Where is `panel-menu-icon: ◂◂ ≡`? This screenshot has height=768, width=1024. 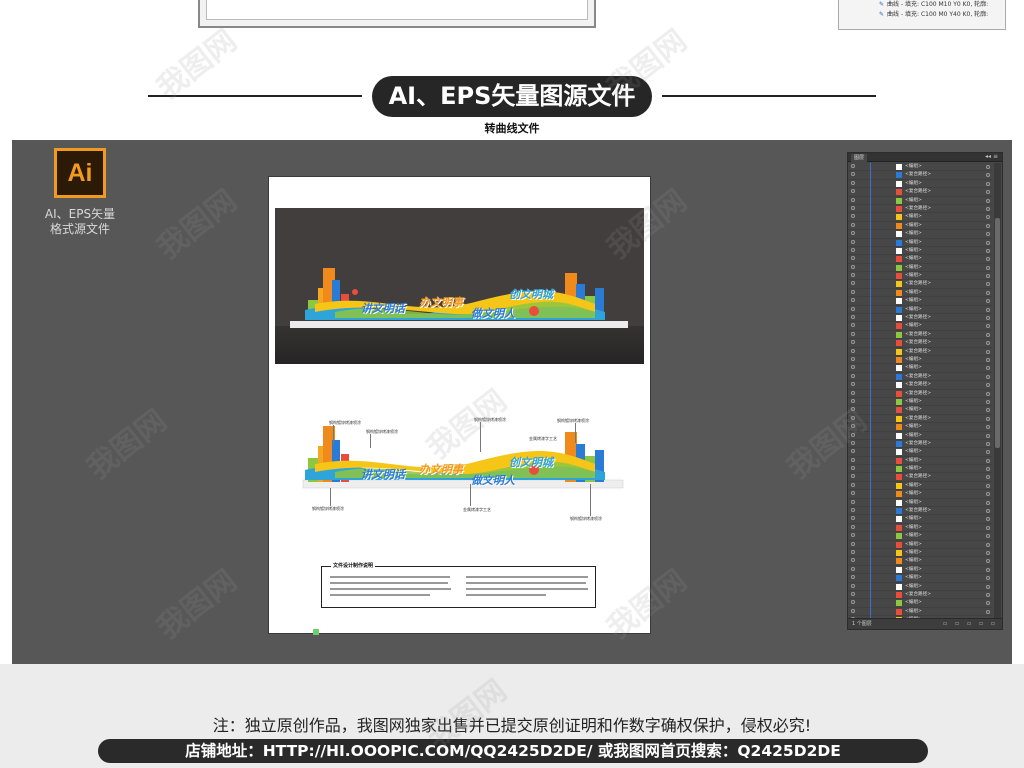 panel-menu-icon: ◂◂ ≡ is located at coordinates (991, 156).